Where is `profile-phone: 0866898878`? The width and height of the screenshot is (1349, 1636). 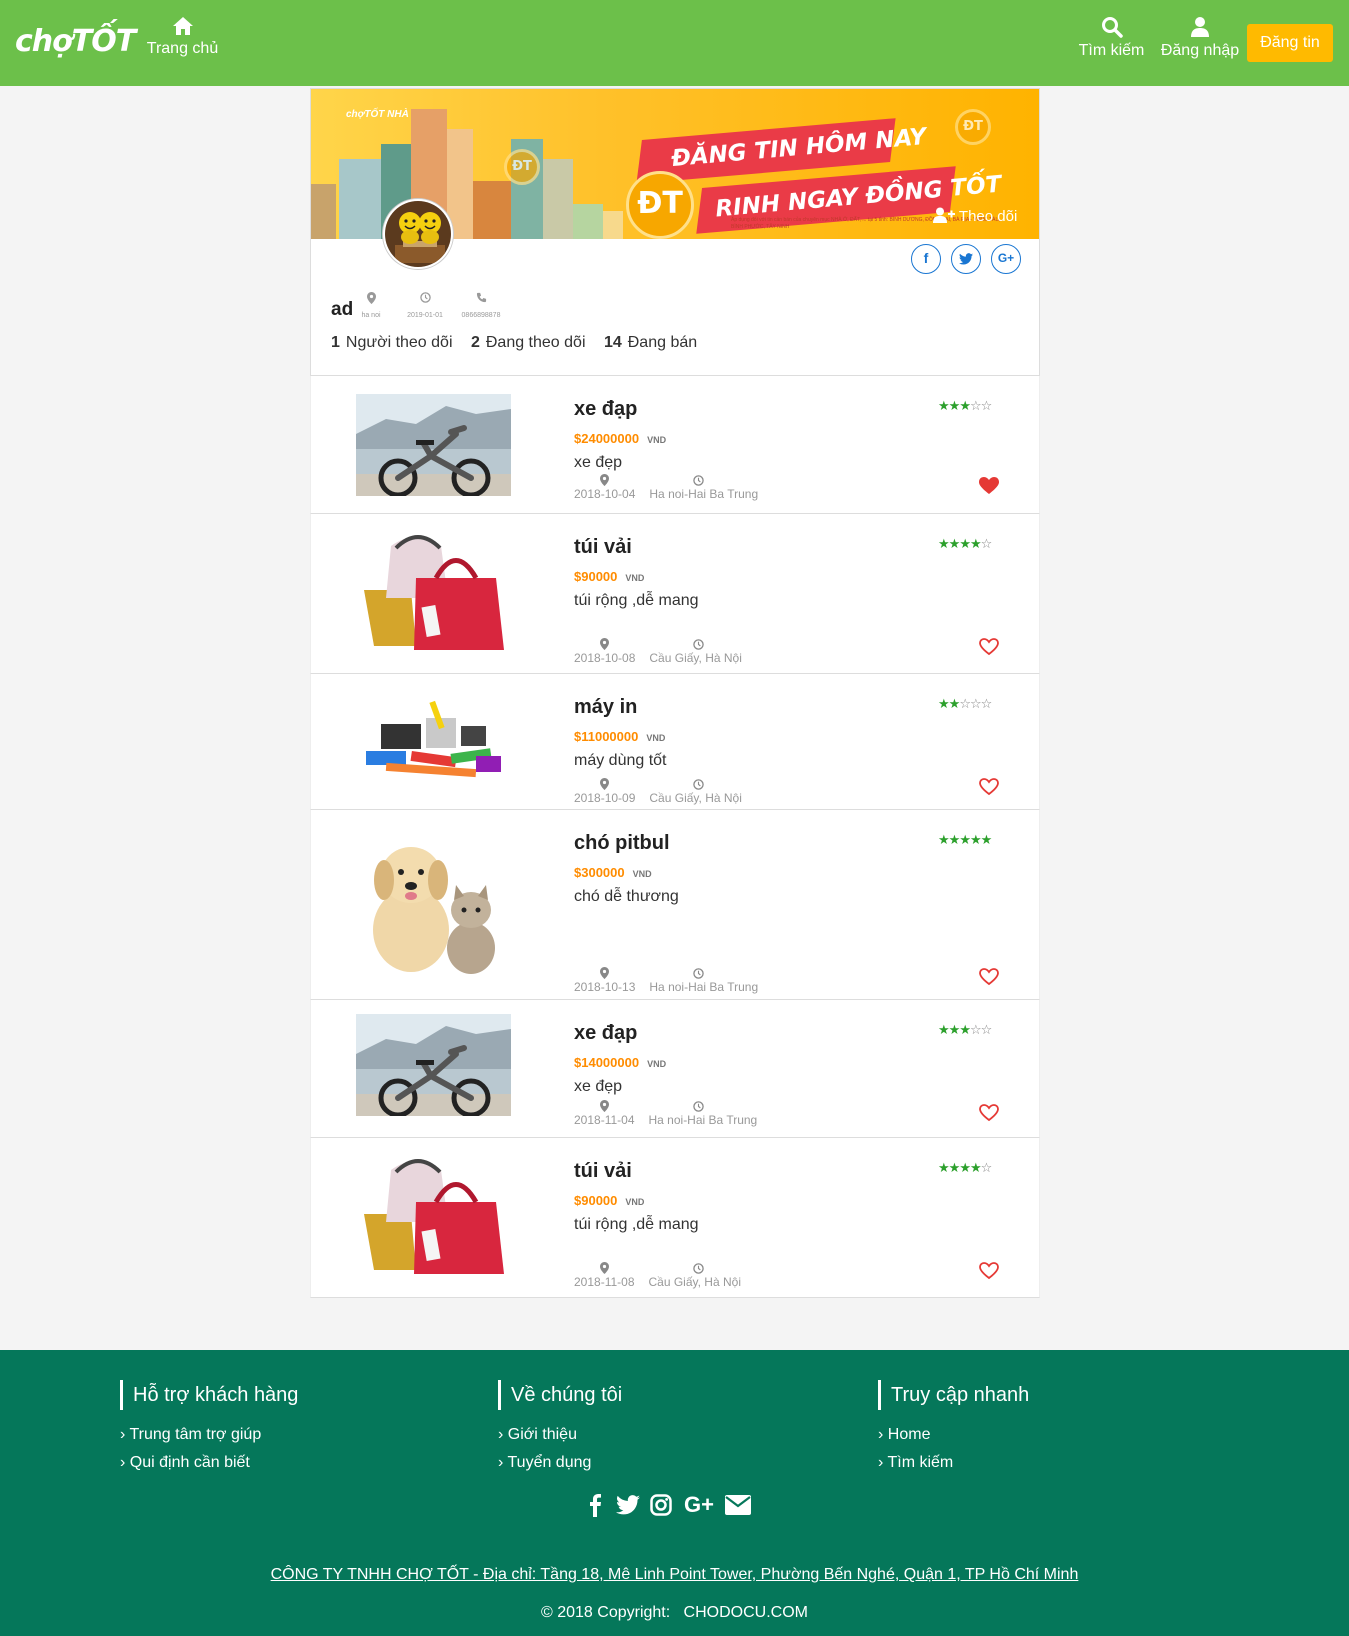 profile-phone: 0866898878 is located at coordinates (481, 305).